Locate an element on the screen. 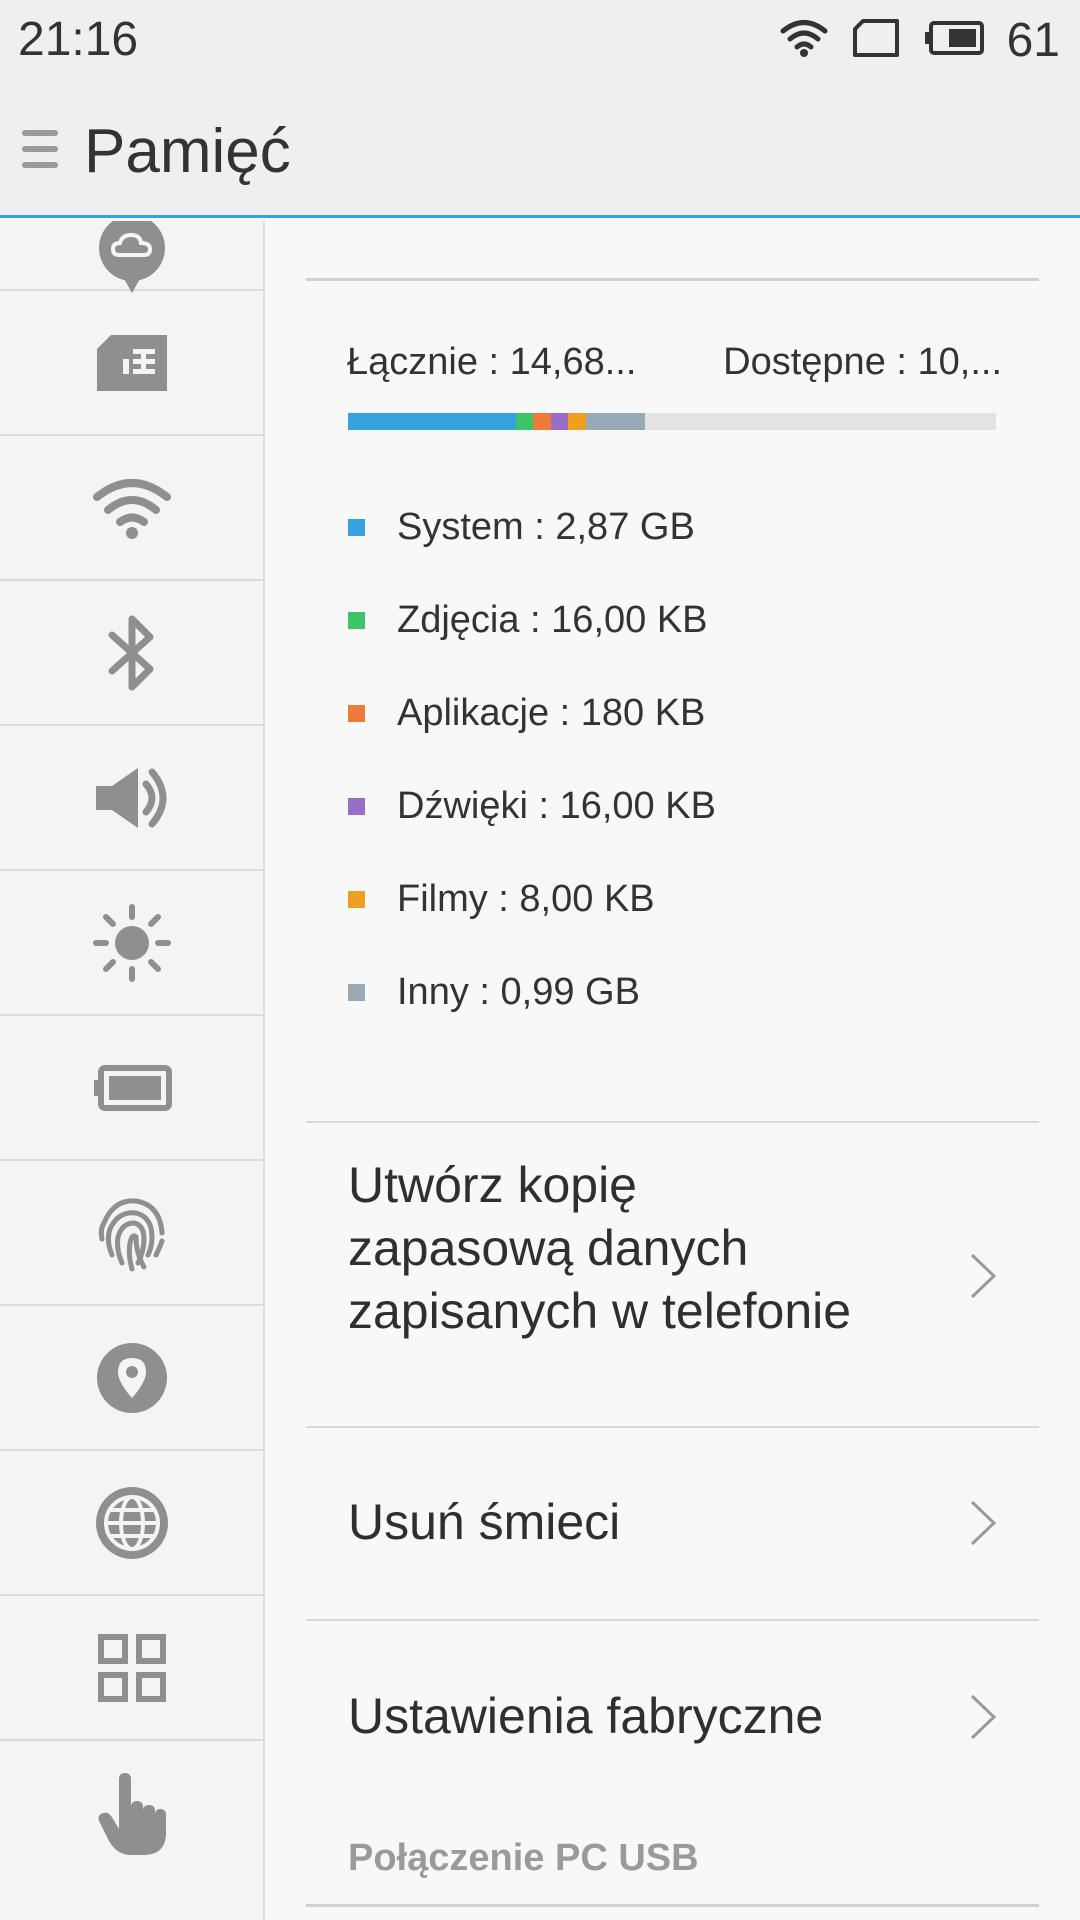 The image size is (1080, 1920). sidebar-item-gestures is located at coordinates (131, 1813).